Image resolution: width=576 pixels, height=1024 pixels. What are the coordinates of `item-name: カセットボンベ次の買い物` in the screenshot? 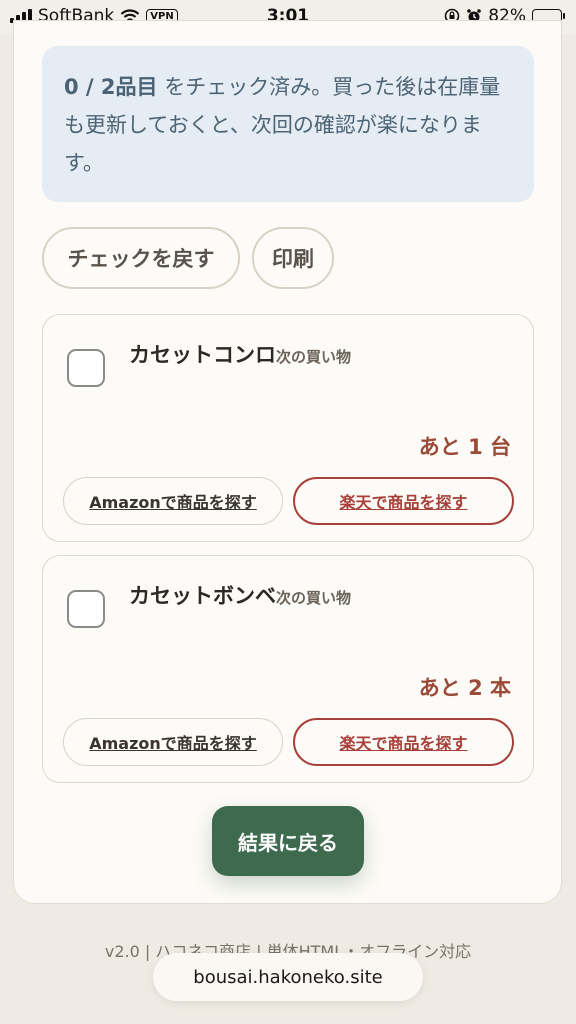 It's located at (240, 595).